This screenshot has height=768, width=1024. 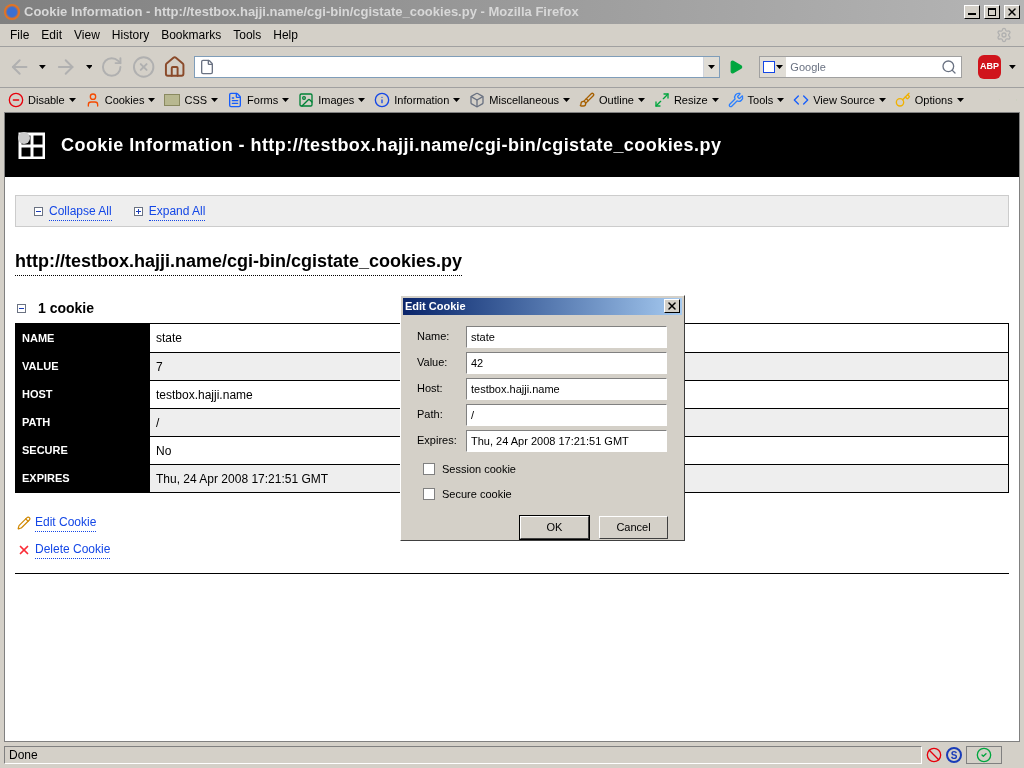 What do you see at coordinates (933, 100) in the screenshot?
I see `toolbar-menu: Options` at bounding box center [933, 100].